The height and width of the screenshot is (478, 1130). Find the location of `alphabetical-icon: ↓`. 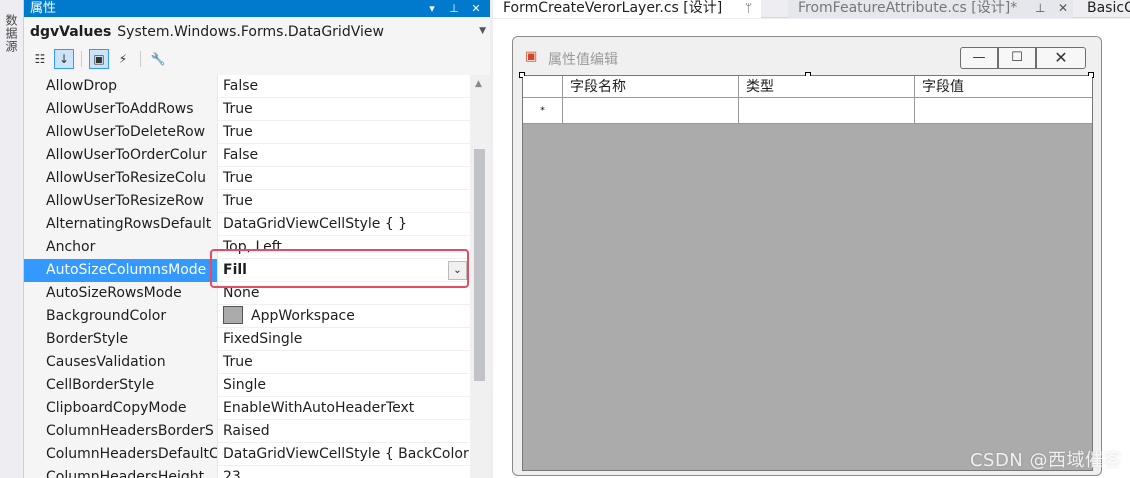

alphabetical-icon: ↓ is located at coordinates (64, 59).